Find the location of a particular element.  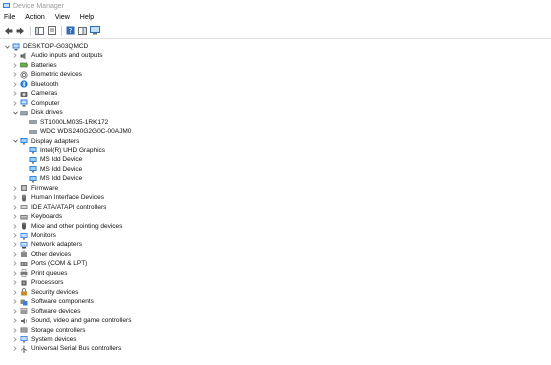

action-pane-button is located at coordinates (82, 30).